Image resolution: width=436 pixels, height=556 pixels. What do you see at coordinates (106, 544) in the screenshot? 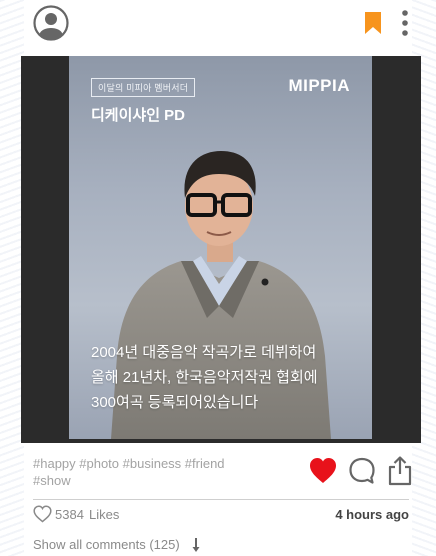
I see `show-comments-label: Show all comments (125)` at bounding box center [106, 544].